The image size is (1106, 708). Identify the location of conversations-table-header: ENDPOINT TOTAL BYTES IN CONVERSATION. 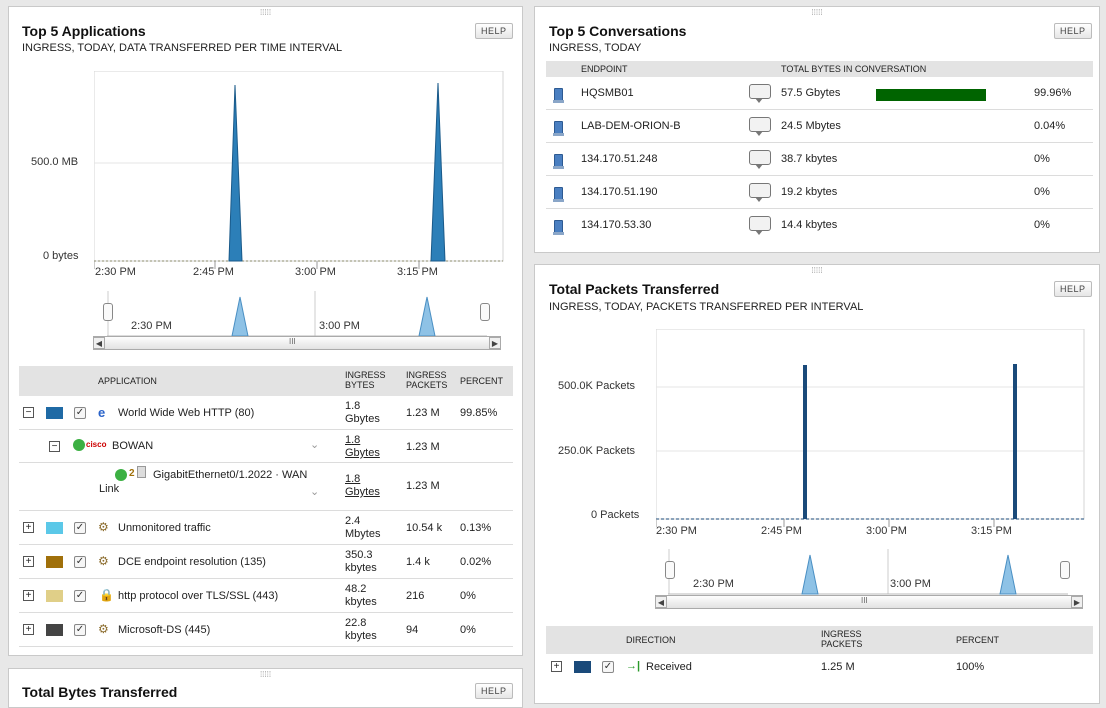
(819, 69).